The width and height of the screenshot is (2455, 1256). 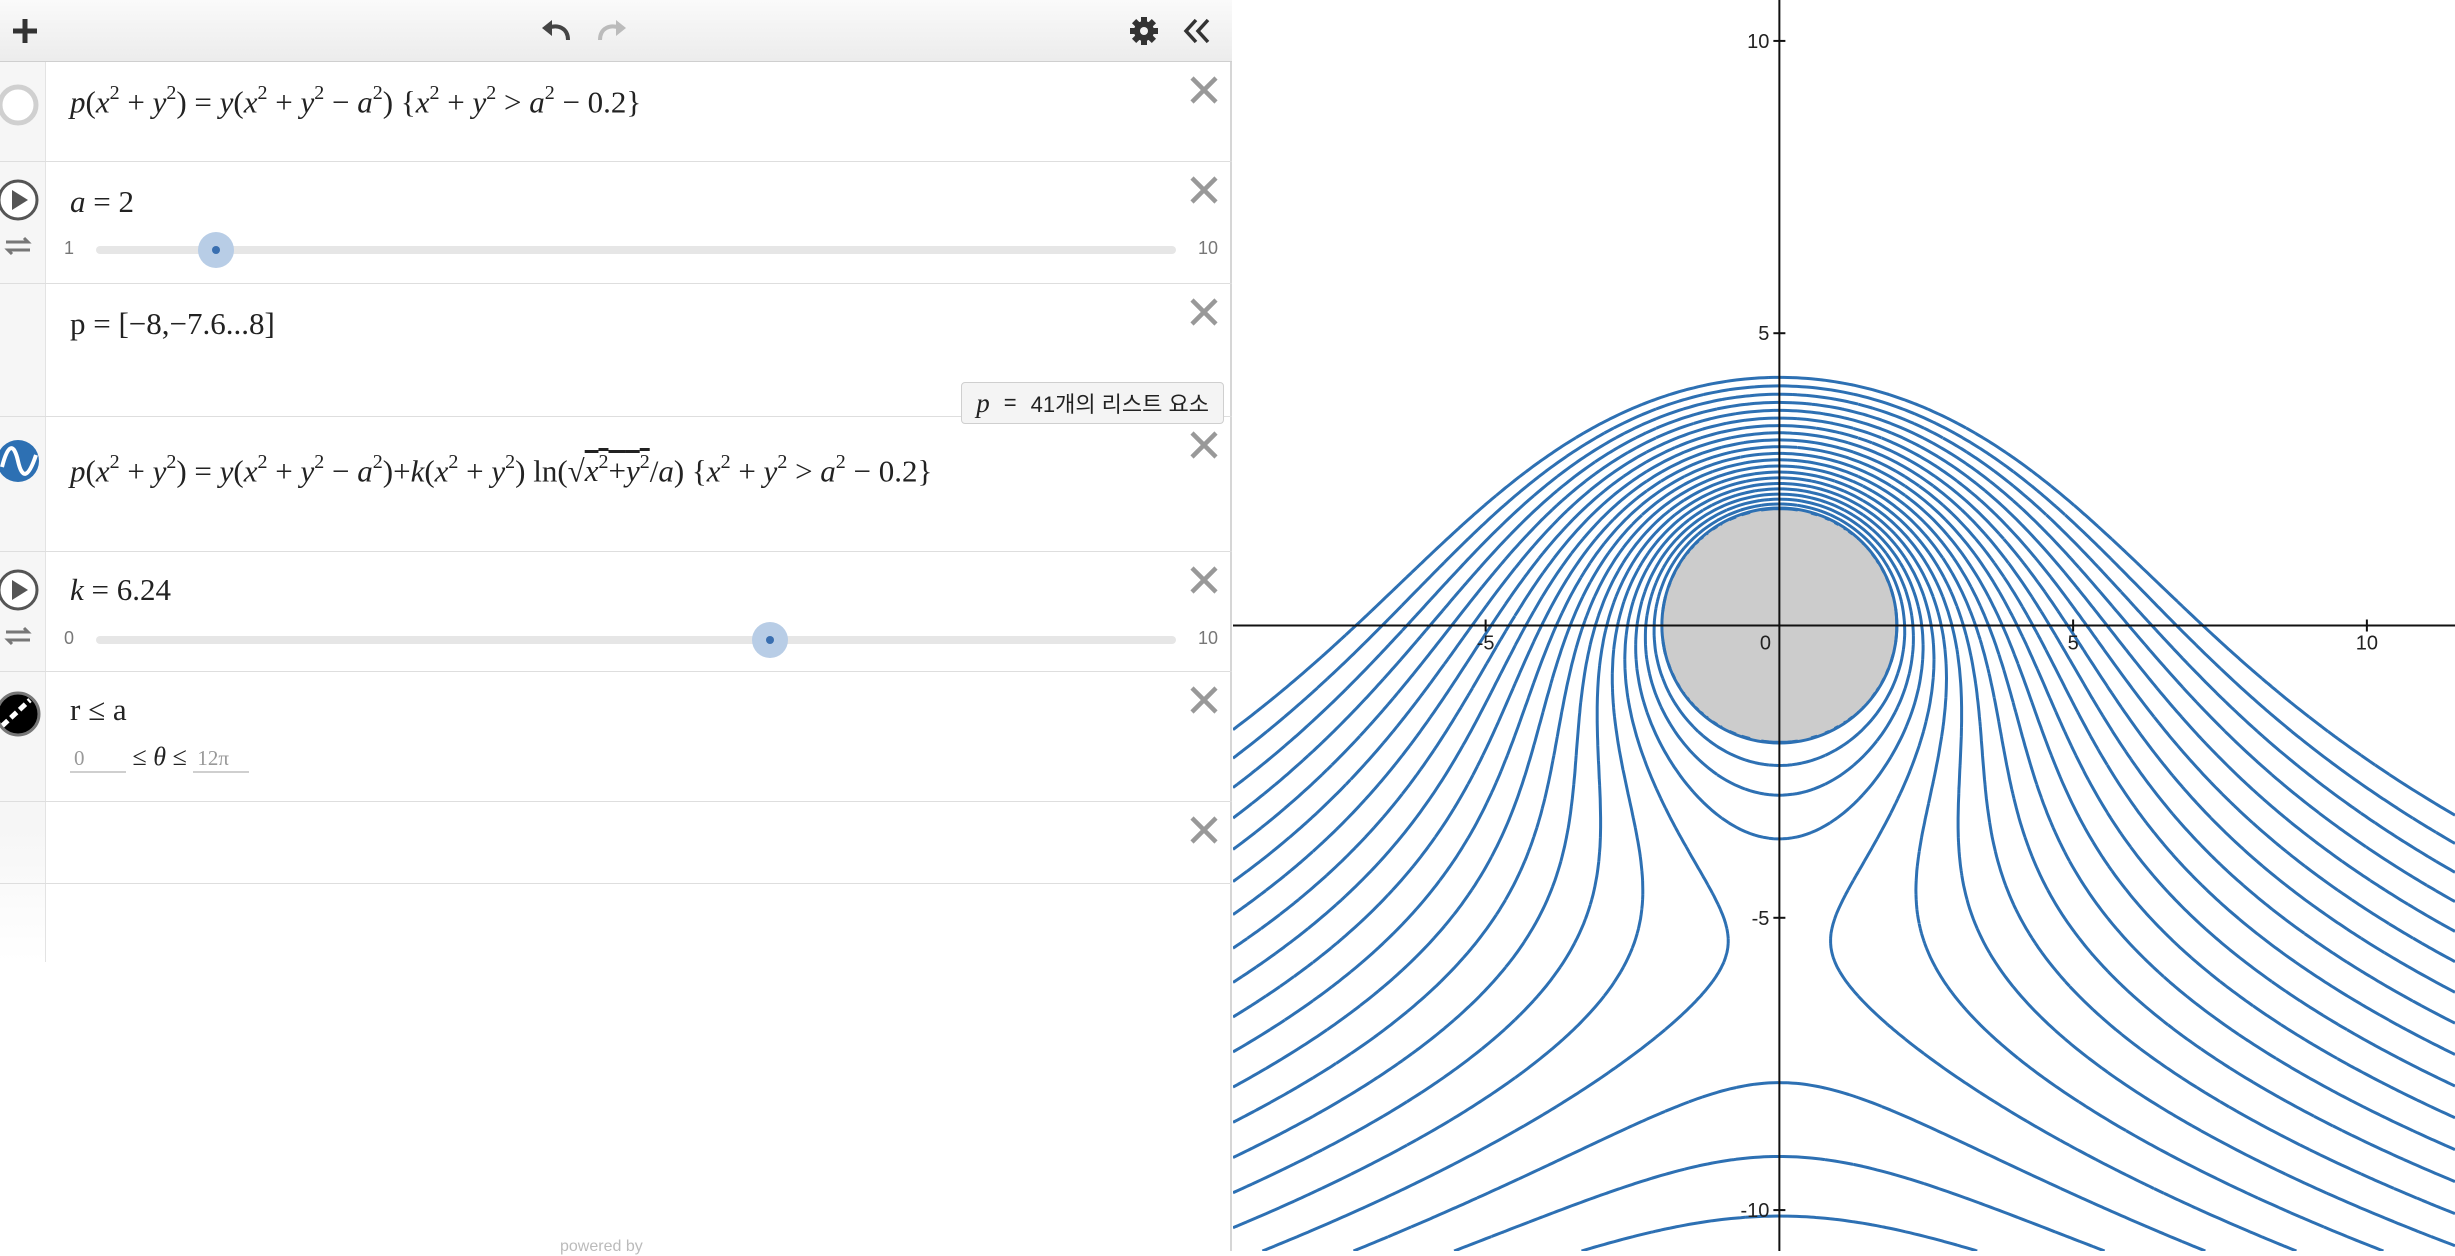 I want to click on add-expression-button, so click(x=25, y=31).